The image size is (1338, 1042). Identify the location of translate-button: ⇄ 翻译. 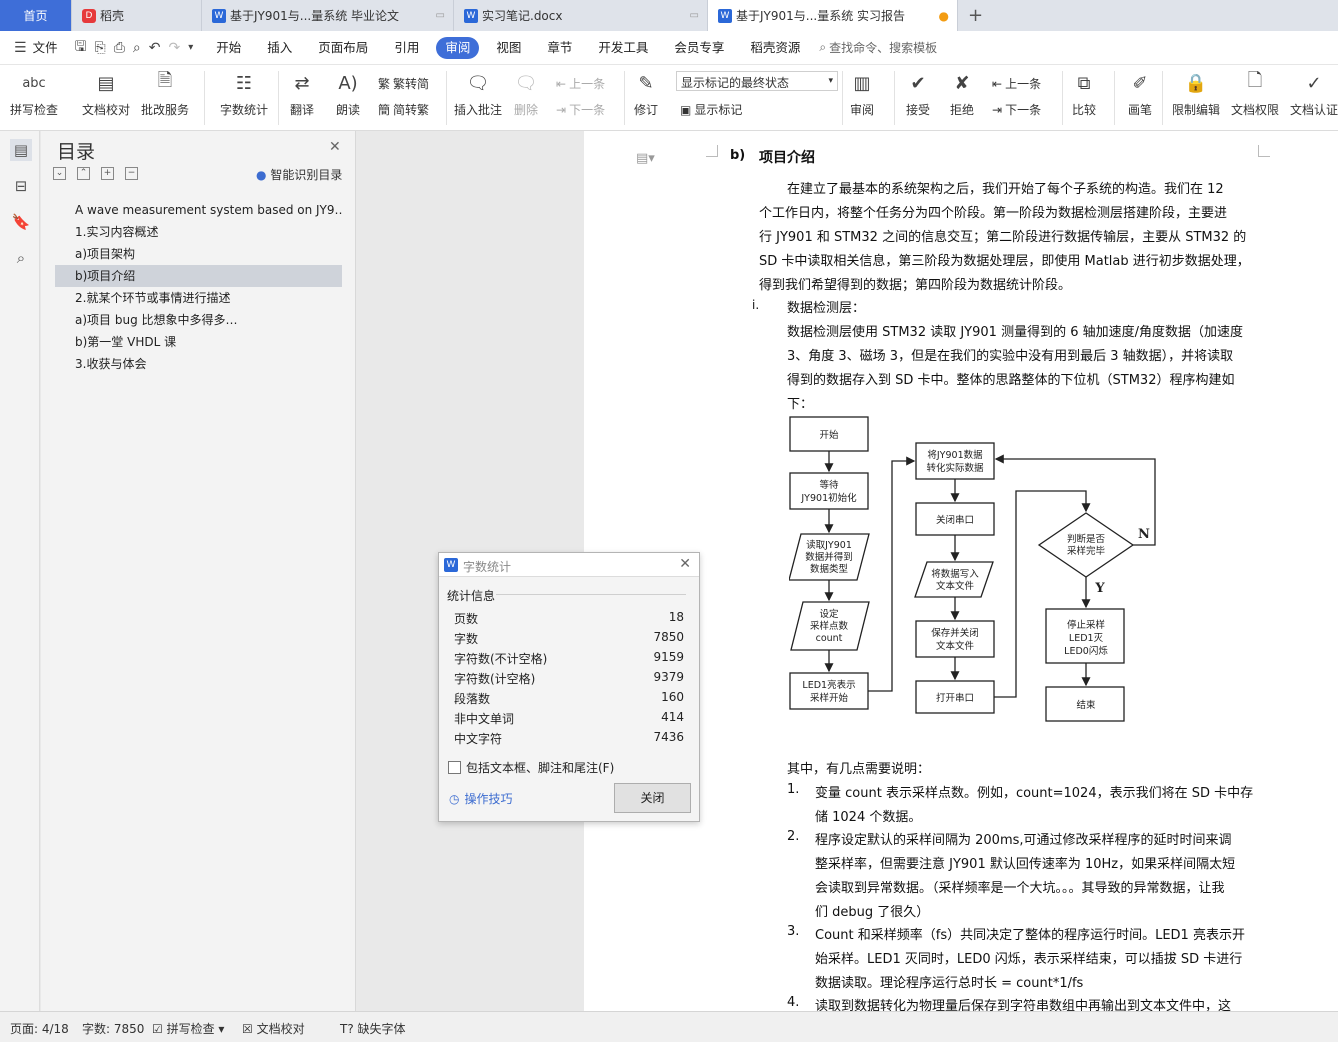
(302, 93).